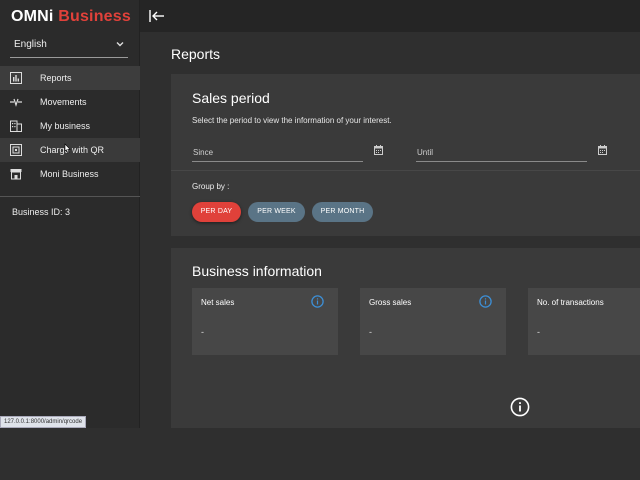 This screenshot has width=640, height=480. I want to click on sidebar-item-label: My business, so click(65, 126).